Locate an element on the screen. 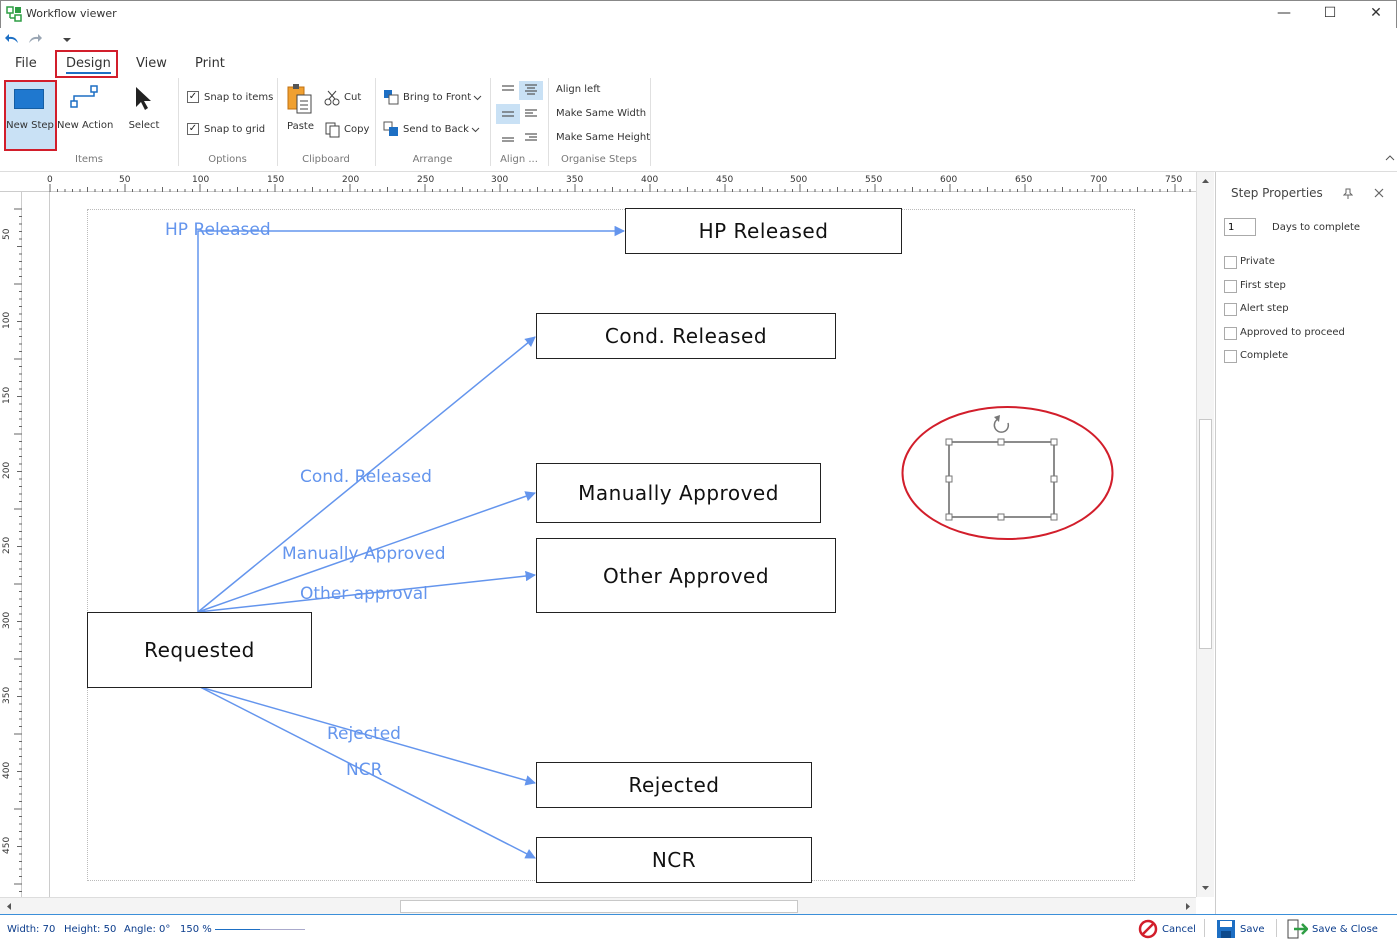 The width and height of the screenshot is (1397, 940). zoom-slider-fill is located at coordinates (237, 929).